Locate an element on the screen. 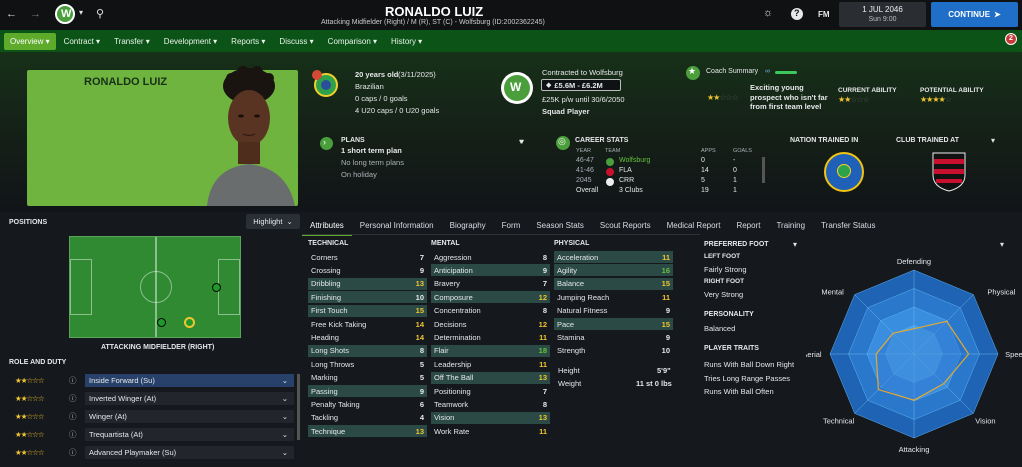  technical-attribute-row: Penalty Taking 6 is located at coordinates (367, 404).